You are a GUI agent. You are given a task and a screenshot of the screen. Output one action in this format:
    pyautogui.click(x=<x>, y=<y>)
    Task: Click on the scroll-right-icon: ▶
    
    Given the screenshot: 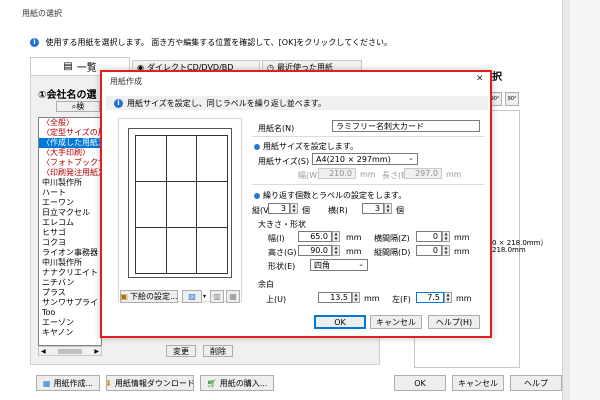 What is the action you would take?
    pyautogui.click(x=96, y=351)
    